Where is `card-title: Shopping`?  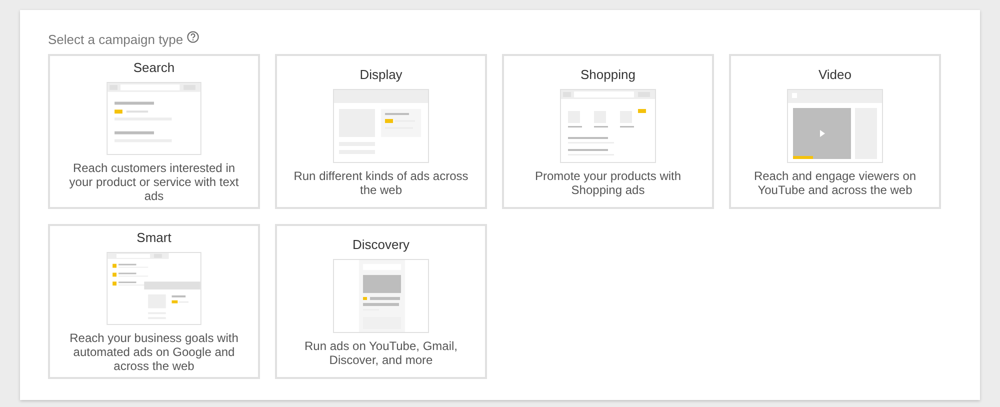 card-title: Shopping is located at coordinates (608, 74).